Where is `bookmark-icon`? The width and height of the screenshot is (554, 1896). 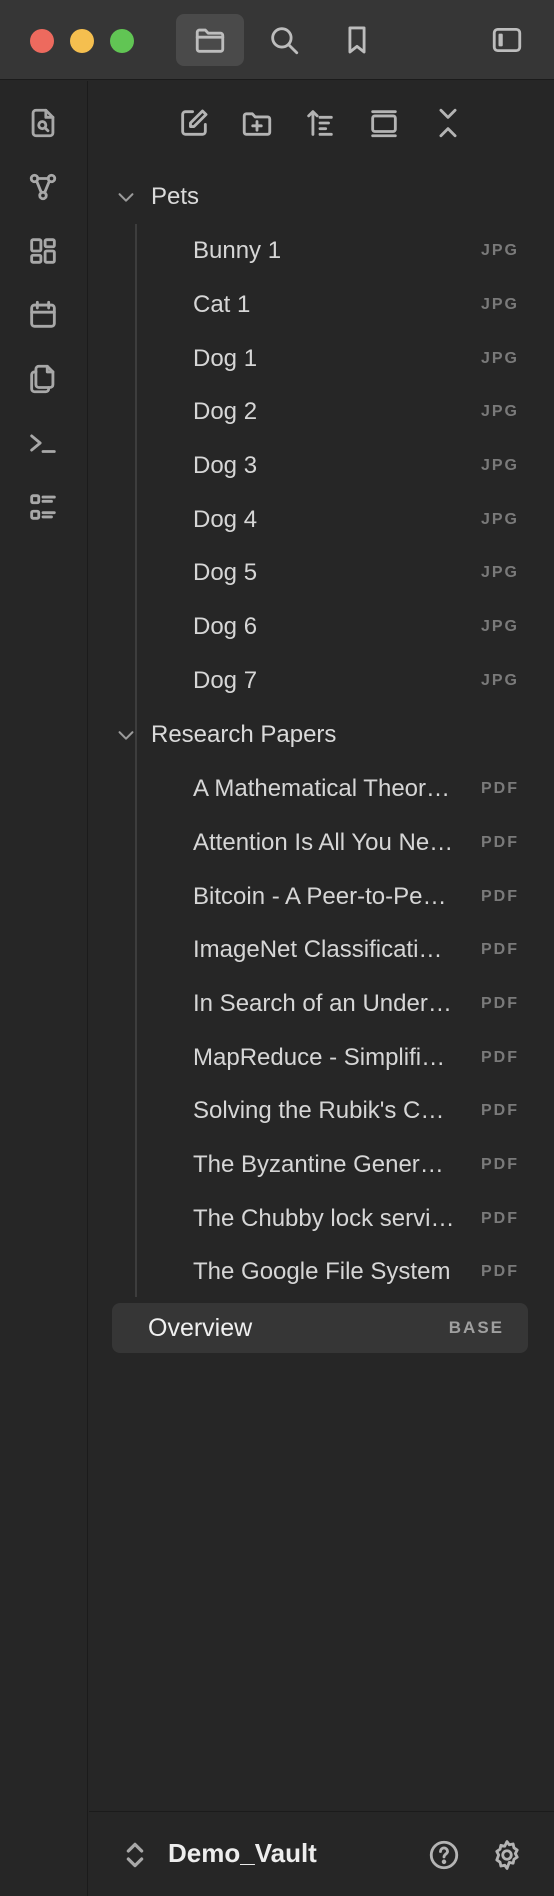
bookmark-icon is located at coordinates (357, 40).